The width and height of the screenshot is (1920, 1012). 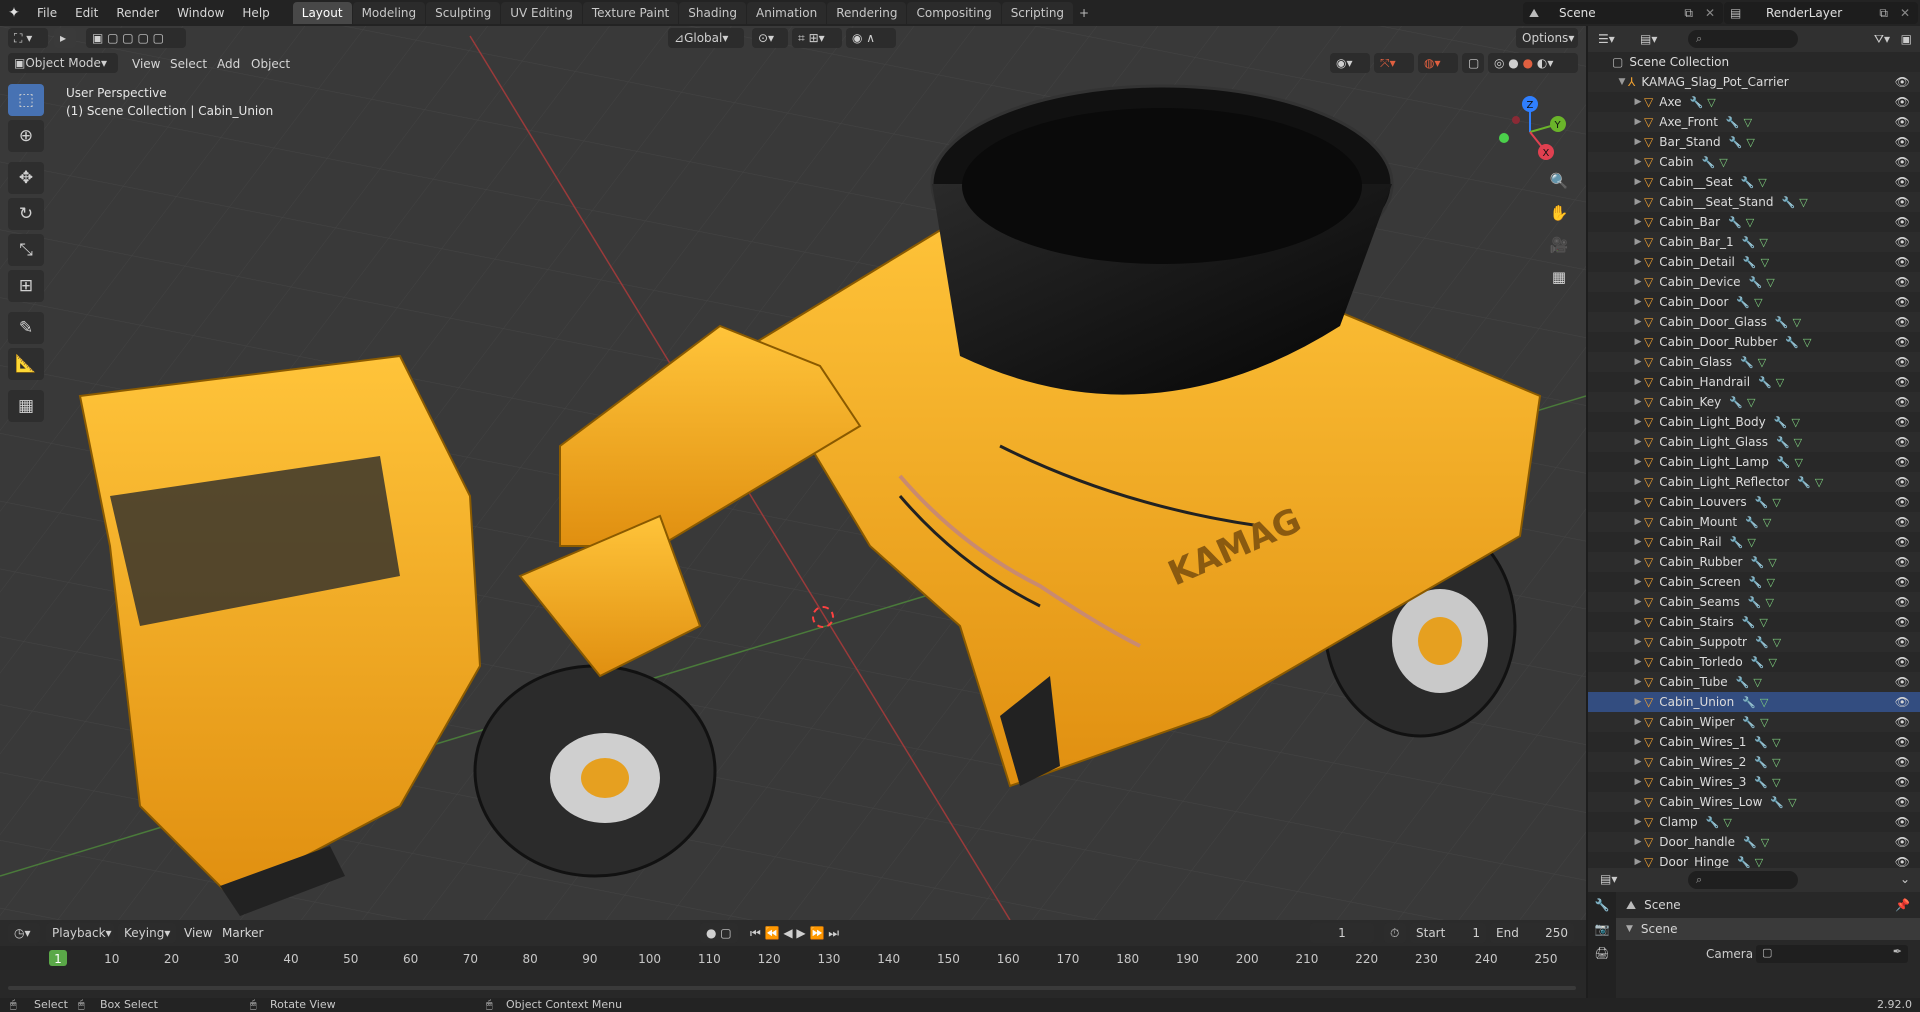 What do you see at coordinates (1037, 13) in the screenshot?
I see `tab-scripting: Scripting` at bounding box center [1037, 13].